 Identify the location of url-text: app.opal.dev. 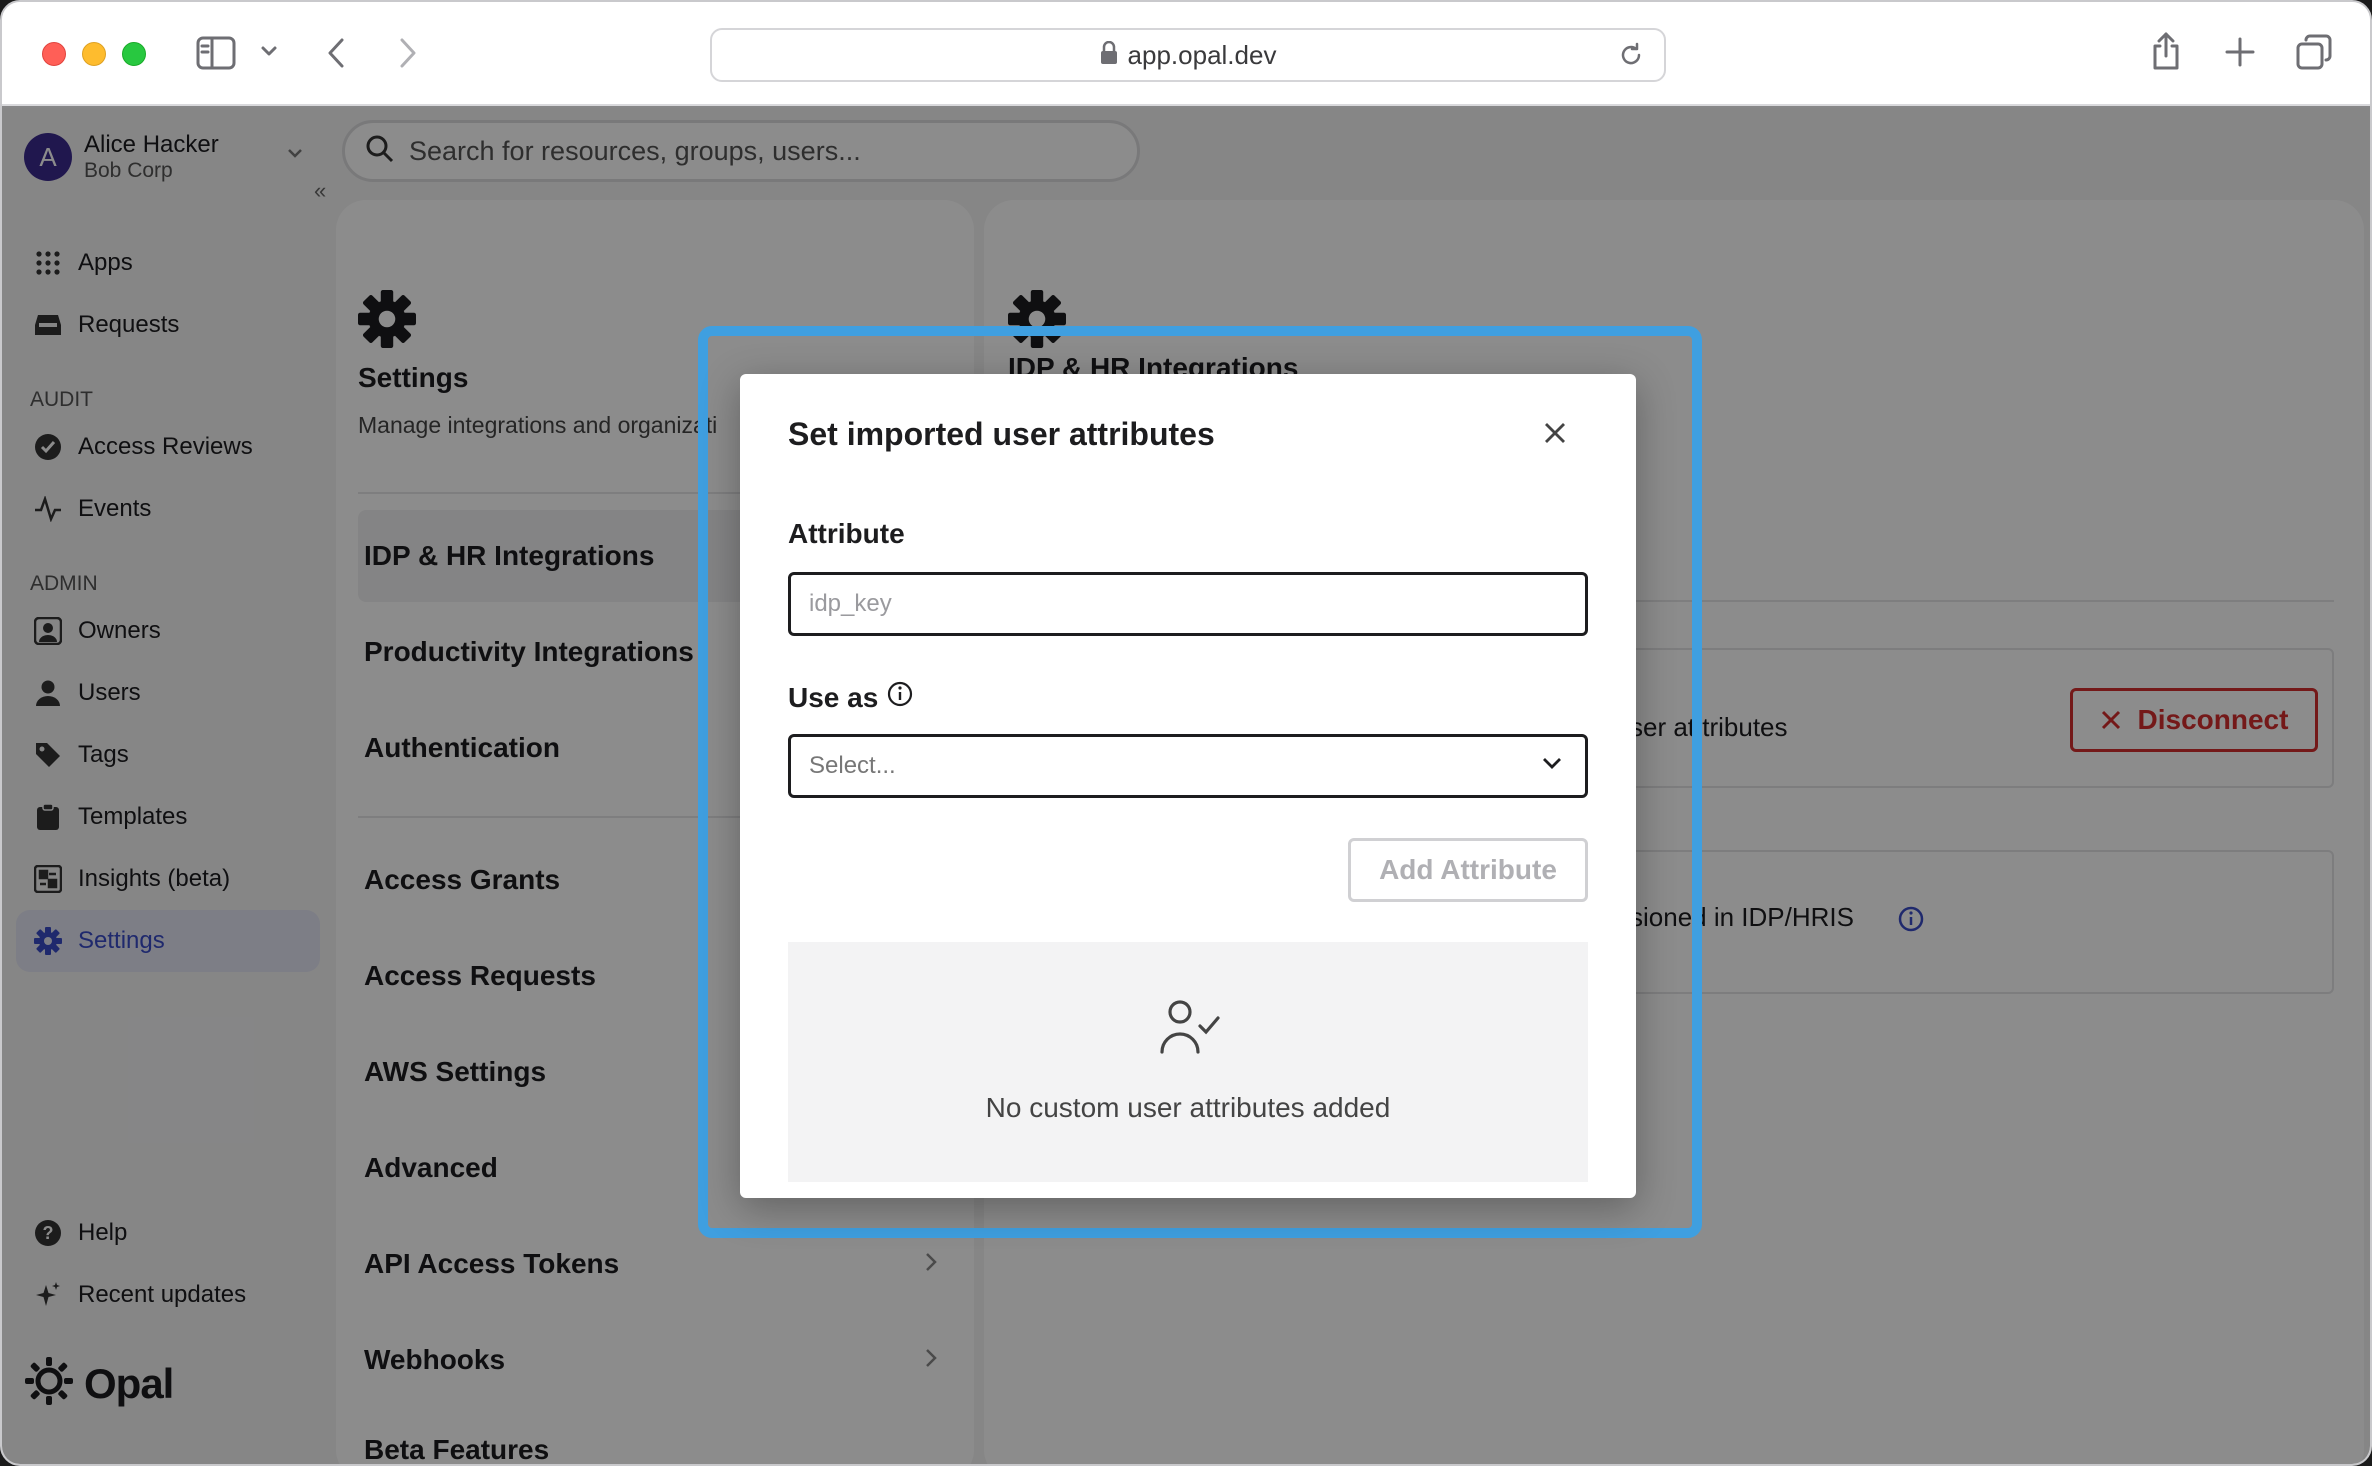
(1202, 54).